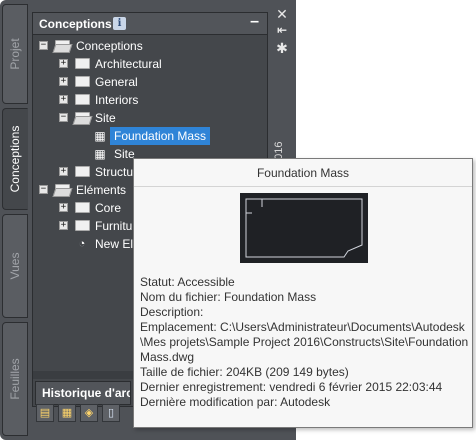  Describe the element at coordinates (89, 413) in the screenshot. I see `add-element-icon: ◈` at that location.